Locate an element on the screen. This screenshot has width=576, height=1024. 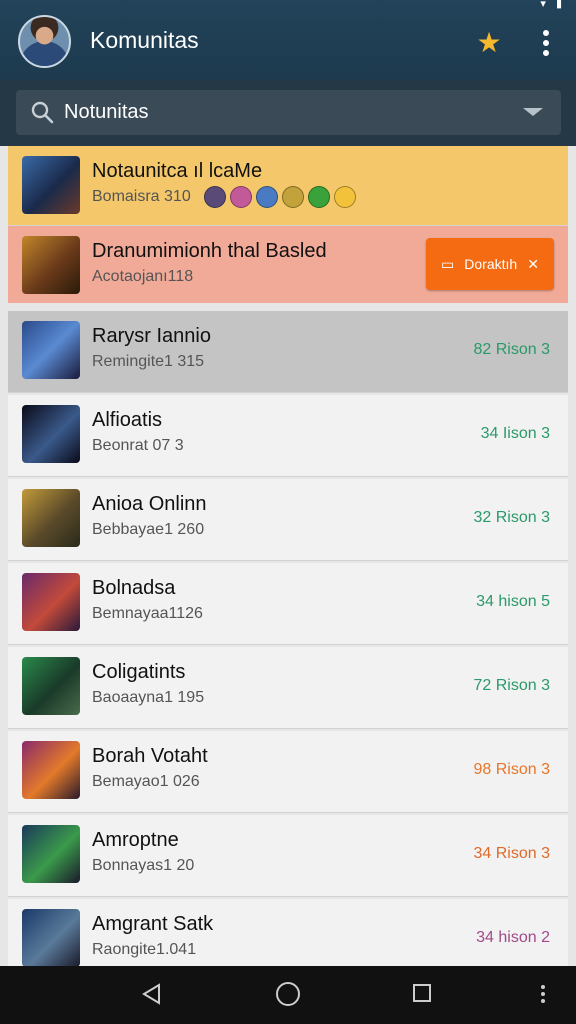
item-meta: 72 Rison 3 is located at coordinates (512, 685).